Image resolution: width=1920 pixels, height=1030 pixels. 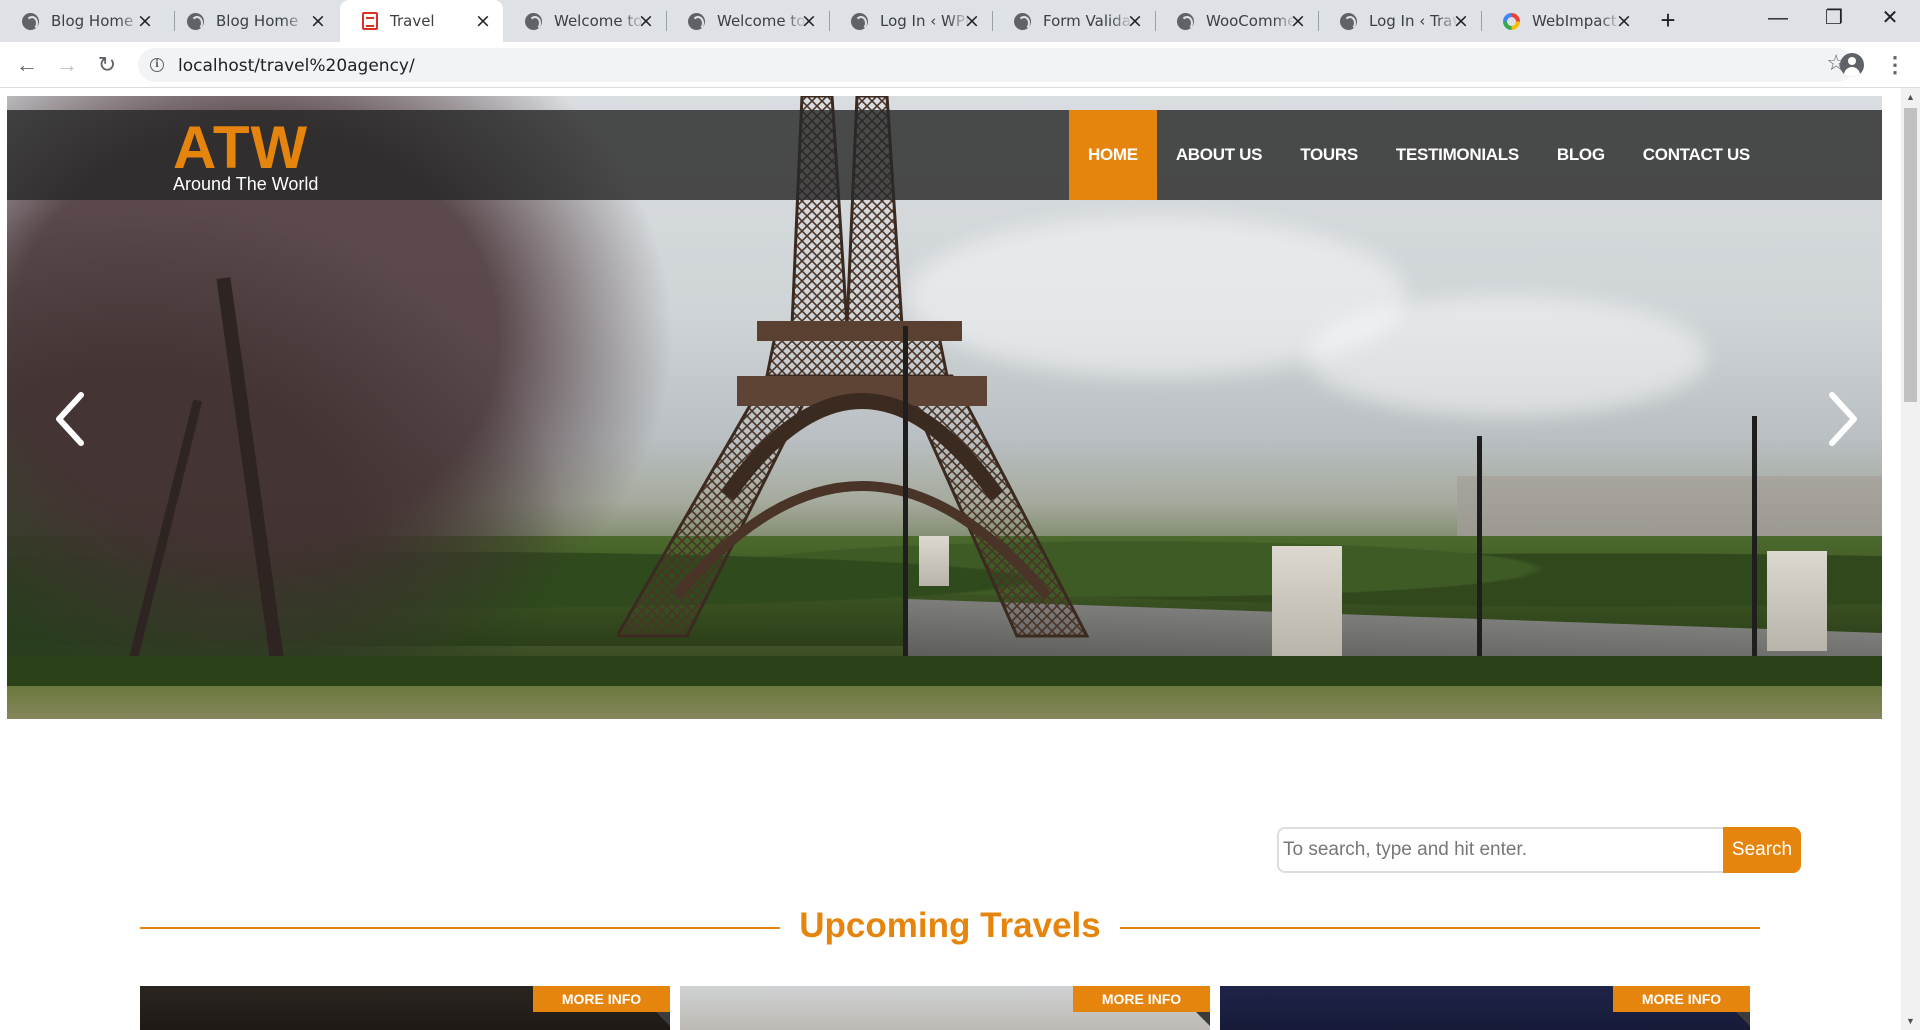 What do you see at coordinates (1696, 155) in the screenshot?
I see `menu-item-contact-us: CONTACT US` at bounding box center [1696, 155].